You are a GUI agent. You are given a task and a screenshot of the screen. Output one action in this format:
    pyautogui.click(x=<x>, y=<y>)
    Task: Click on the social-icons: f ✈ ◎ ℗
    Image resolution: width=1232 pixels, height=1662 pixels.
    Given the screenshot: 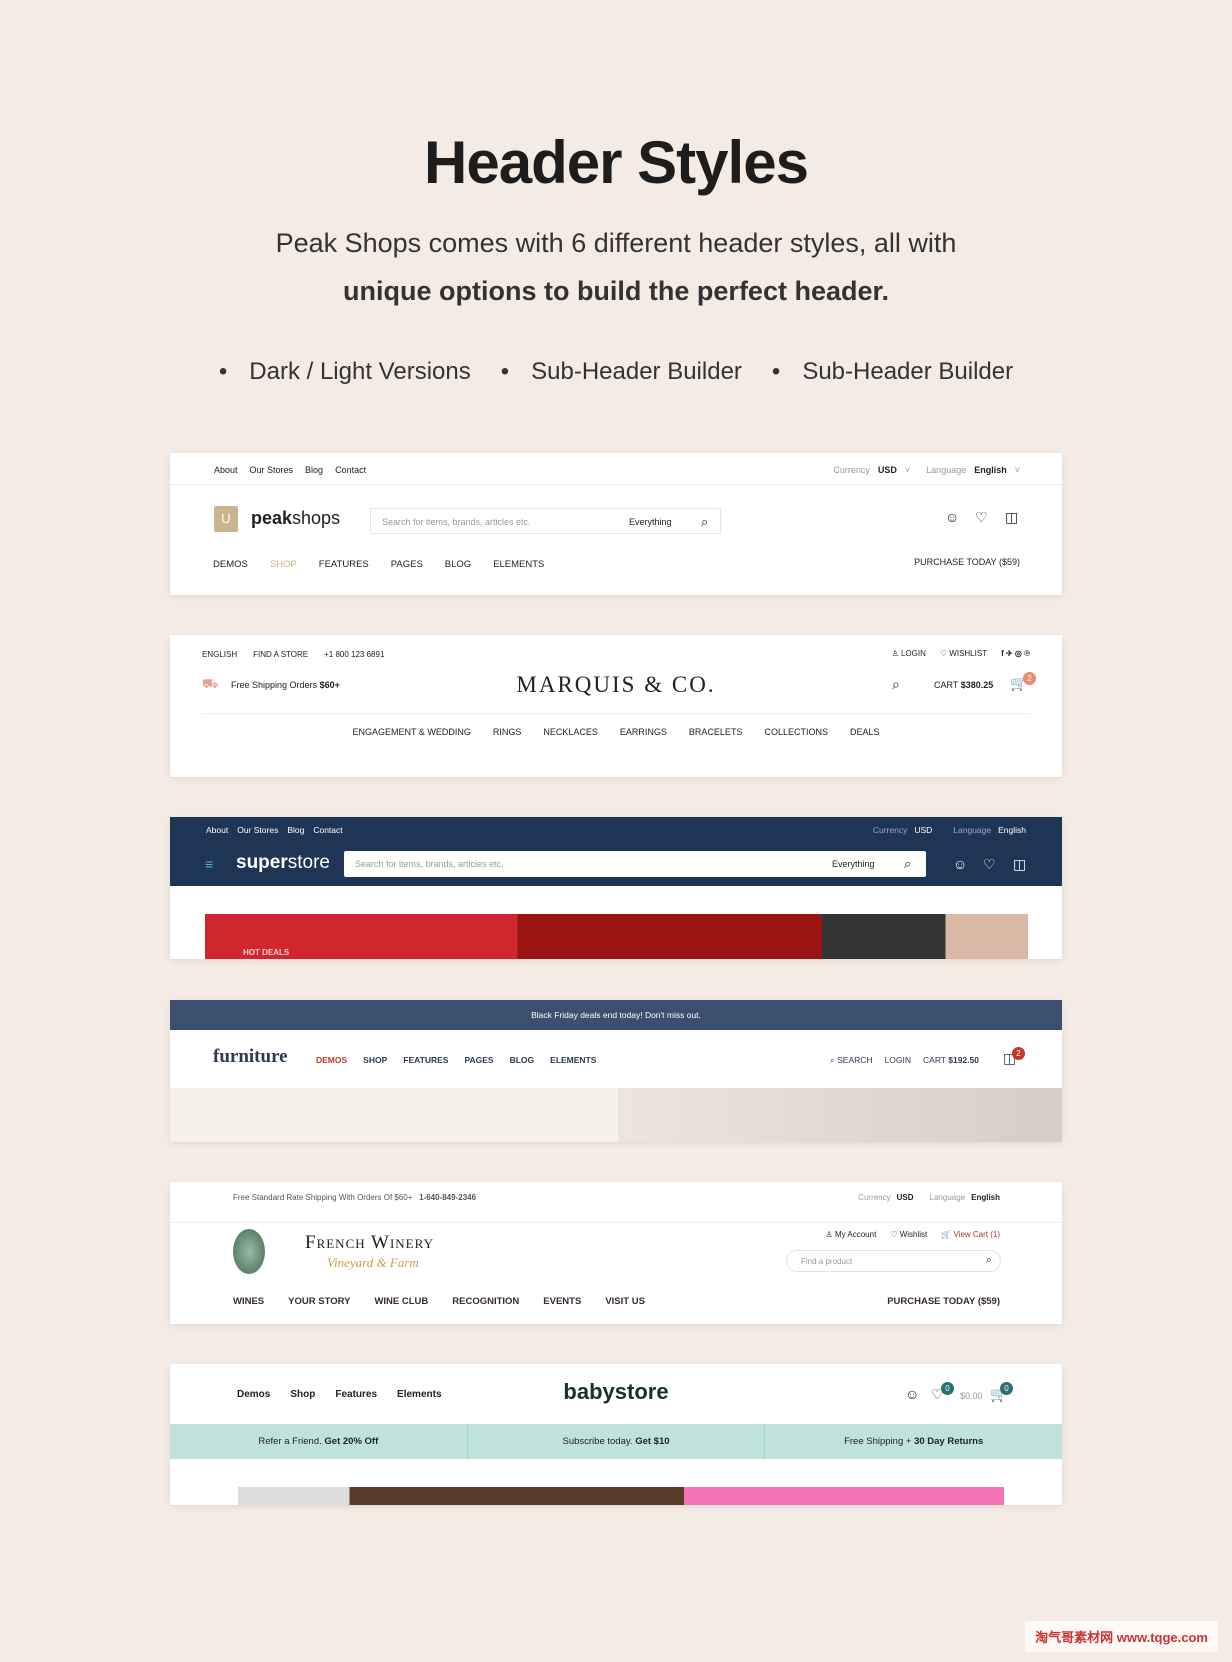 What is the action you would take?
    pyautogui.click(x=1015, y=653)
    